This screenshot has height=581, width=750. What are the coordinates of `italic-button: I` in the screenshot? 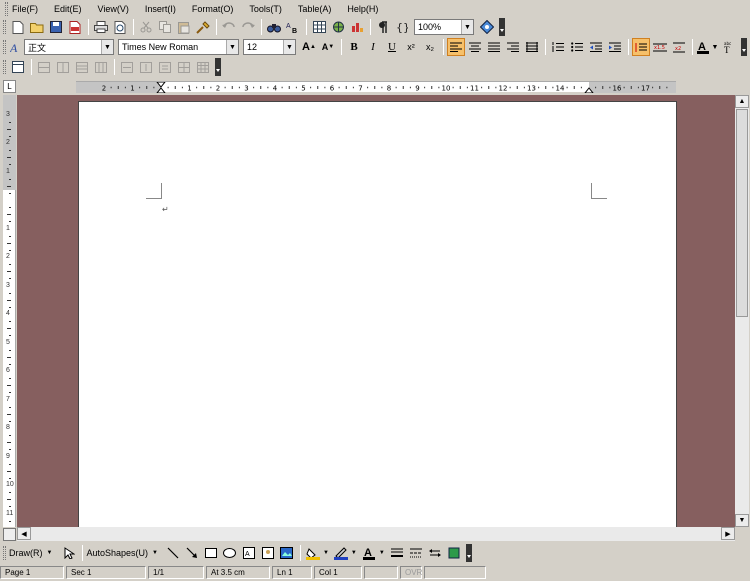 It's located at (373, 47).